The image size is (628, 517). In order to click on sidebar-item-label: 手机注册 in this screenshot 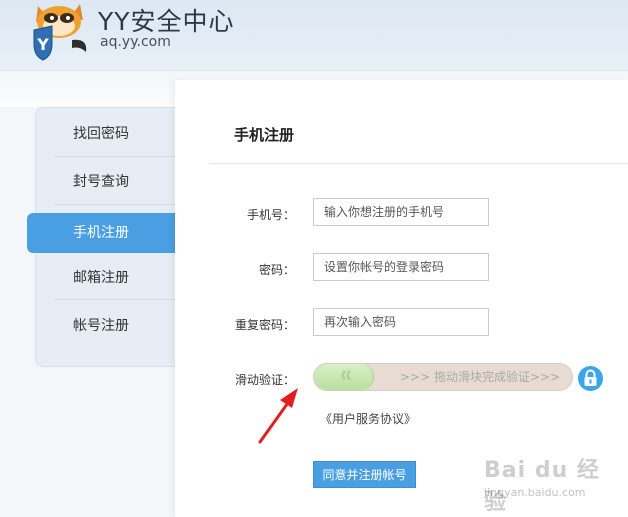, I will do `click(101, 233)`.